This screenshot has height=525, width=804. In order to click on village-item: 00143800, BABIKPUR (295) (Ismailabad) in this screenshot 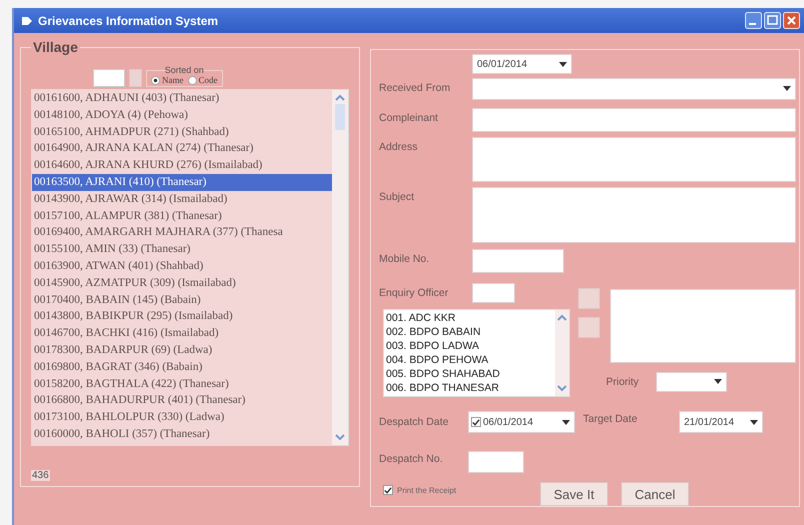, I will do `click(182, 317)`.